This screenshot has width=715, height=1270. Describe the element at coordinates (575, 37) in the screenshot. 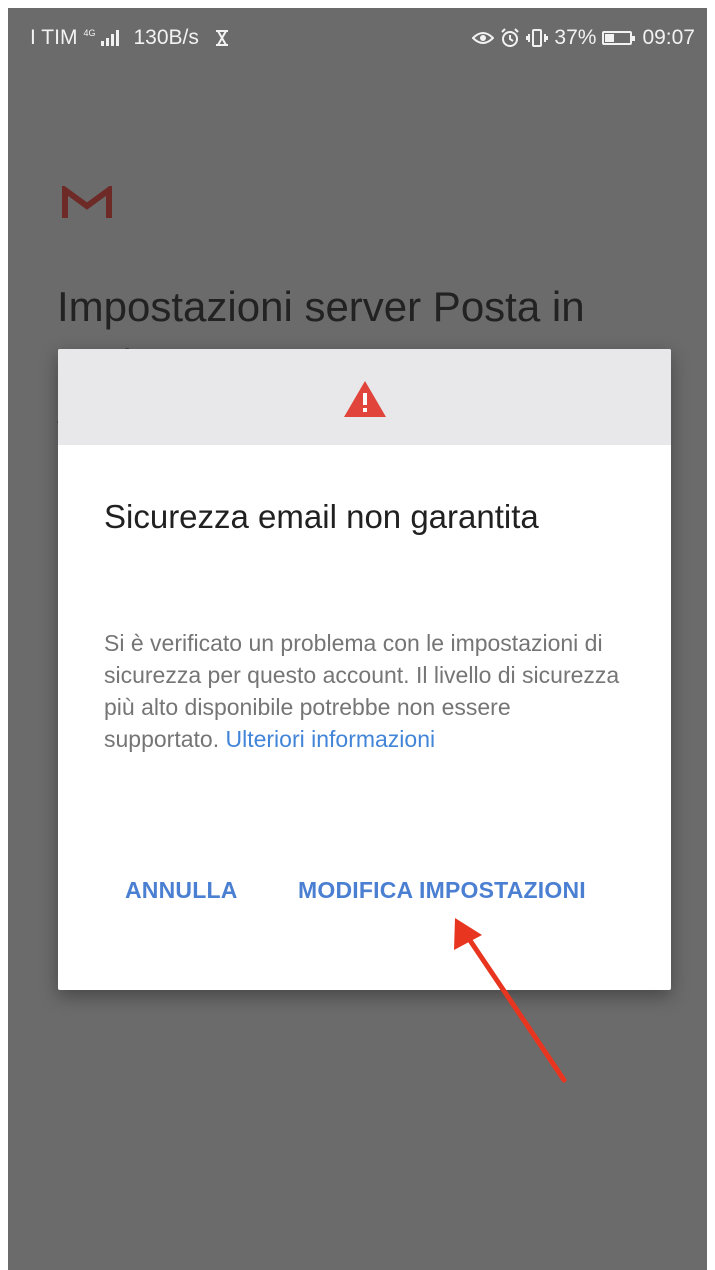

I see `battery-percent: 37%` at that location.